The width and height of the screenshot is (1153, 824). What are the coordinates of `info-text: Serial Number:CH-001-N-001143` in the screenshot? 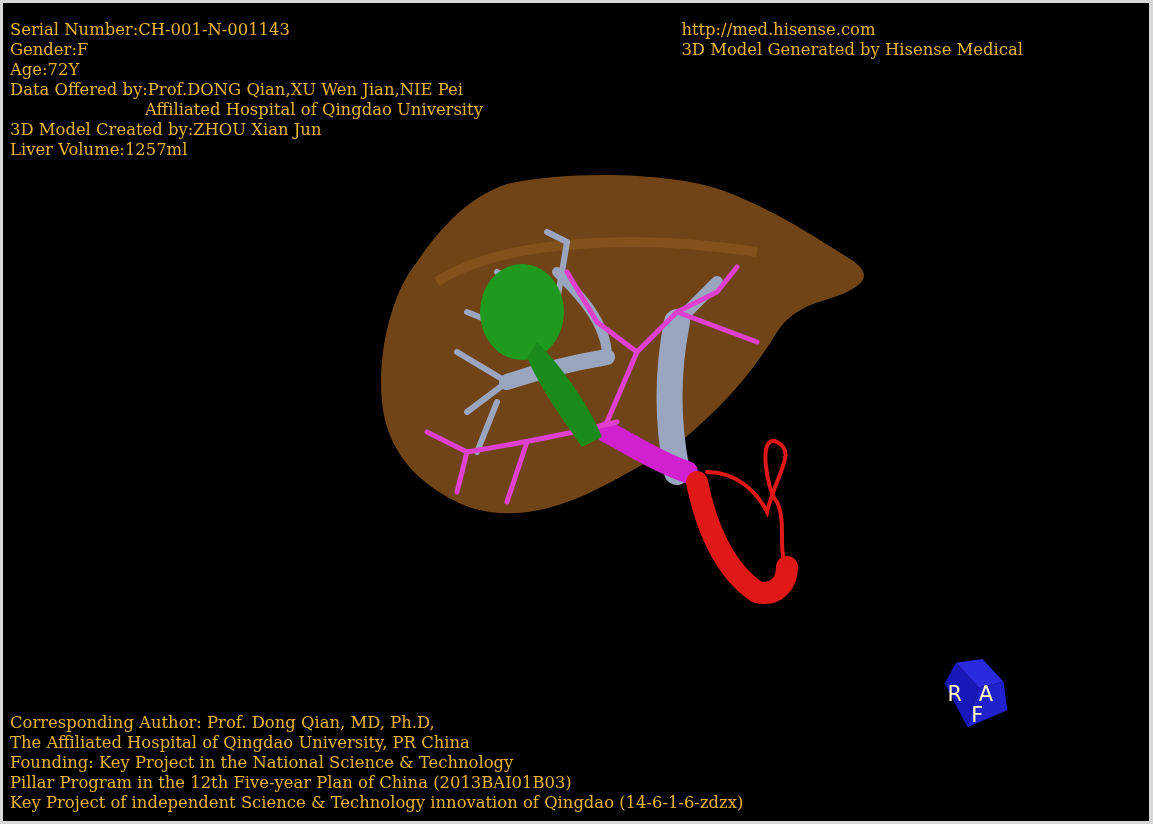 It's located at (150, 30).